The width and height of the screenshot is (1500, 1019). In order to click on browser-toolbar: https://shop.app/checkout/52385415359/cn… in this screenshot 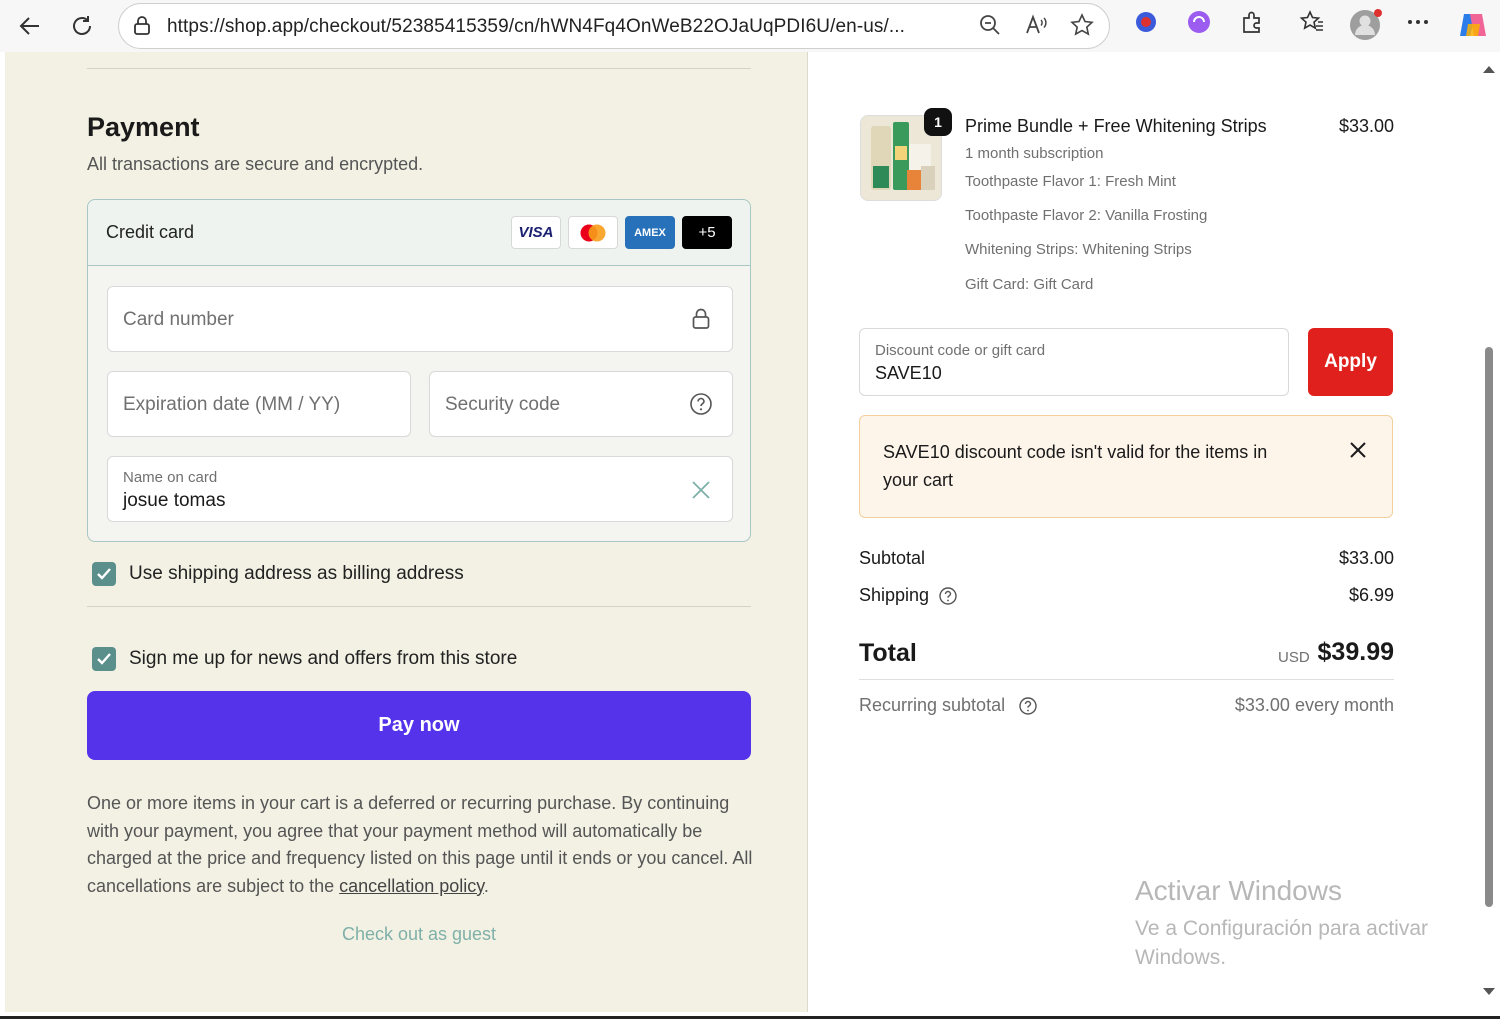, I will do `click(750, 26)`.